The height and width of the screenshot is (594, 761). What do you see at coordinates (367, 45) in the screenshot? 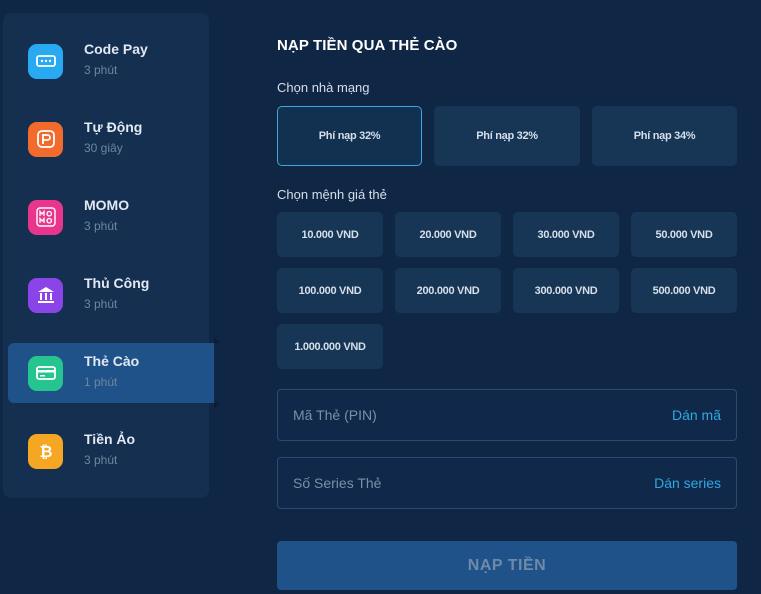
I see `page-title: NẠP TIỀN QUA THẺ CÀO` at bounding box center [367, 45].